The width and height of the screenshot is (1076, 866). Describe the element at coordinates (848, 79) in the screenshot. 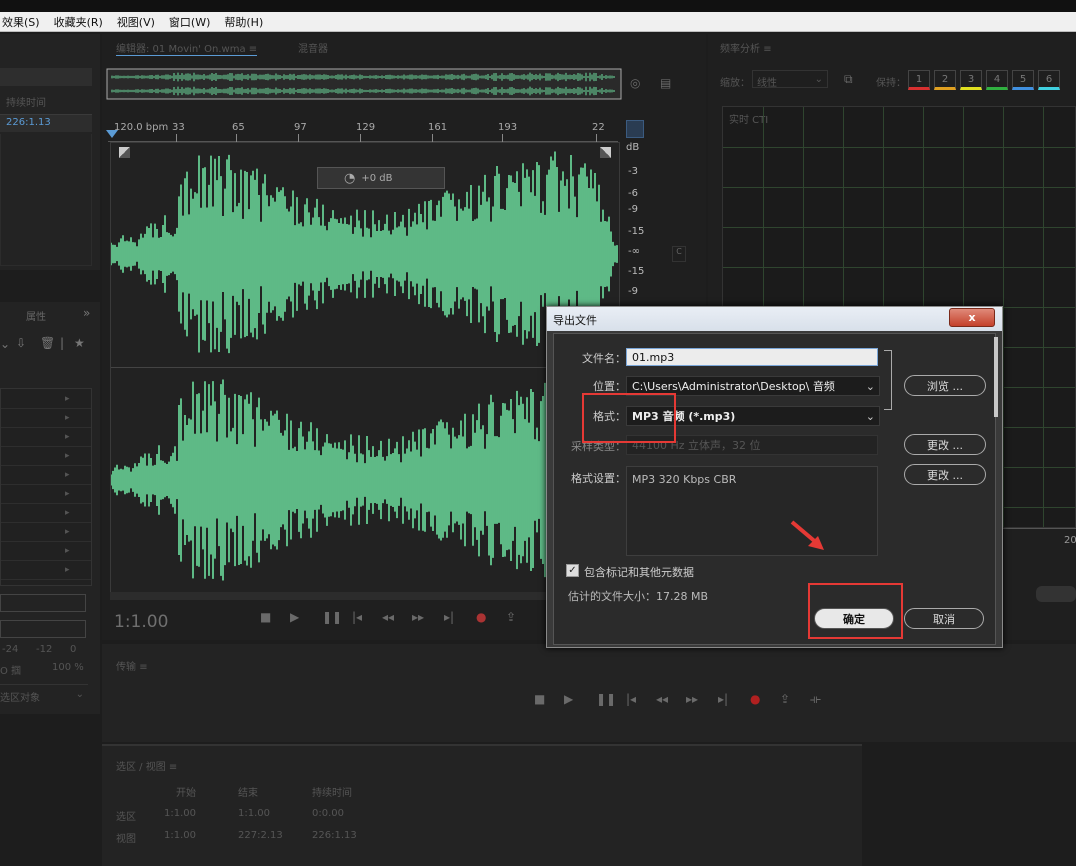

I see `frame-icon: ⧉` at that location.